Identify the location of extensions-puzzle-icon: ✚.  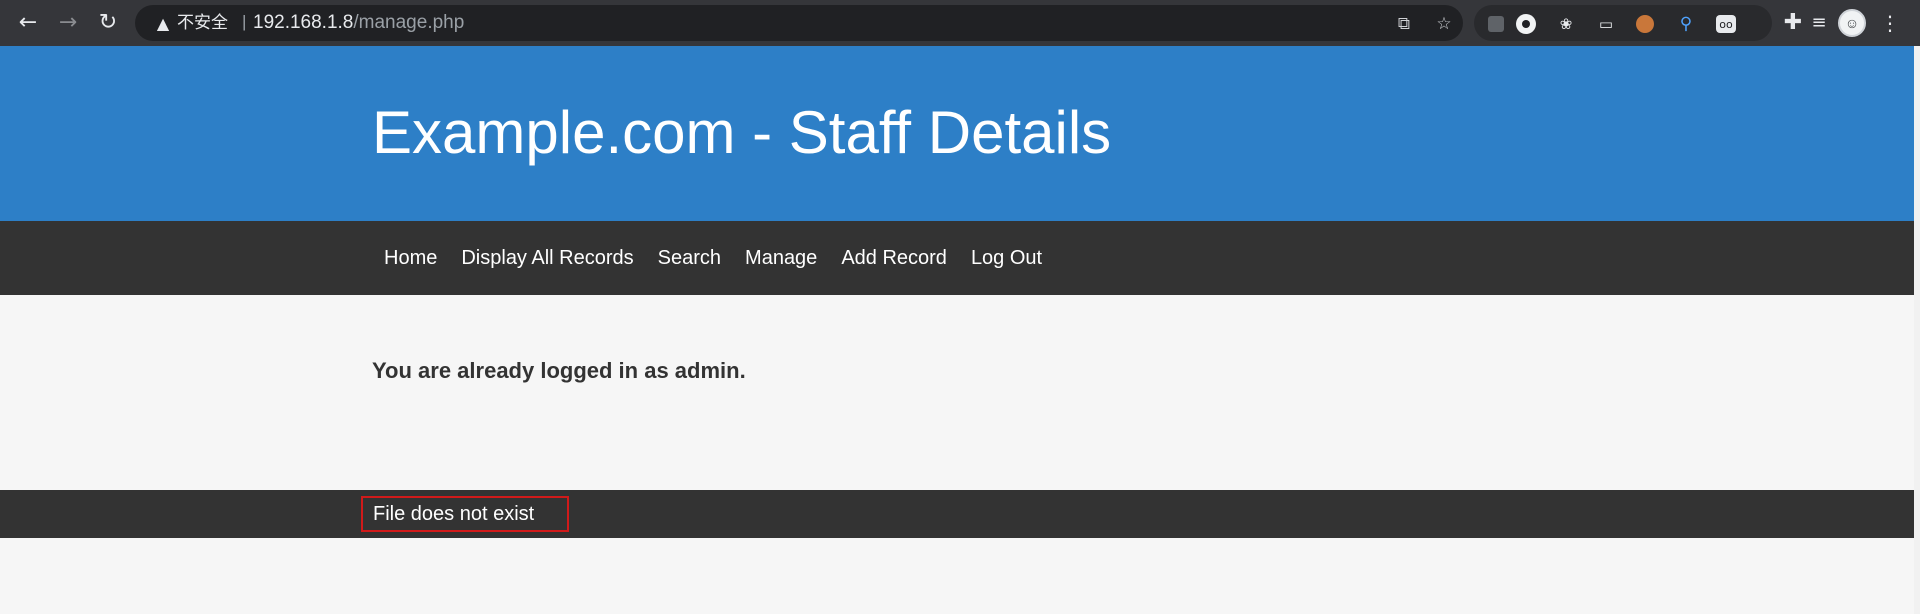
(1793, 23).